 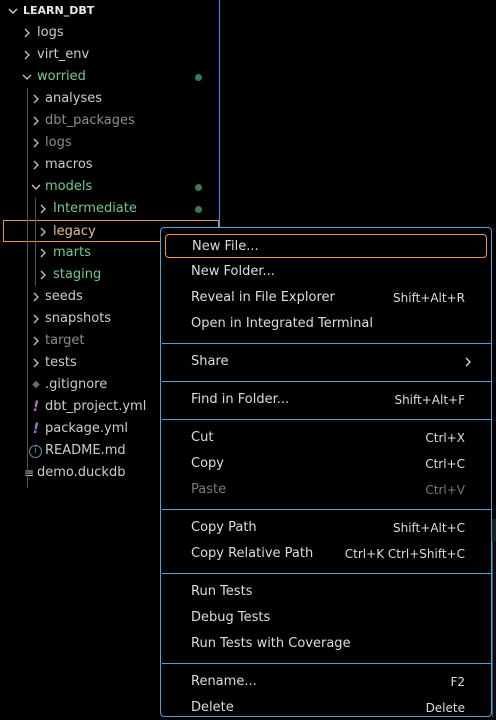 I want to click on menu-item-shortcut: Ctrl+X, so click(x=445, y=438).